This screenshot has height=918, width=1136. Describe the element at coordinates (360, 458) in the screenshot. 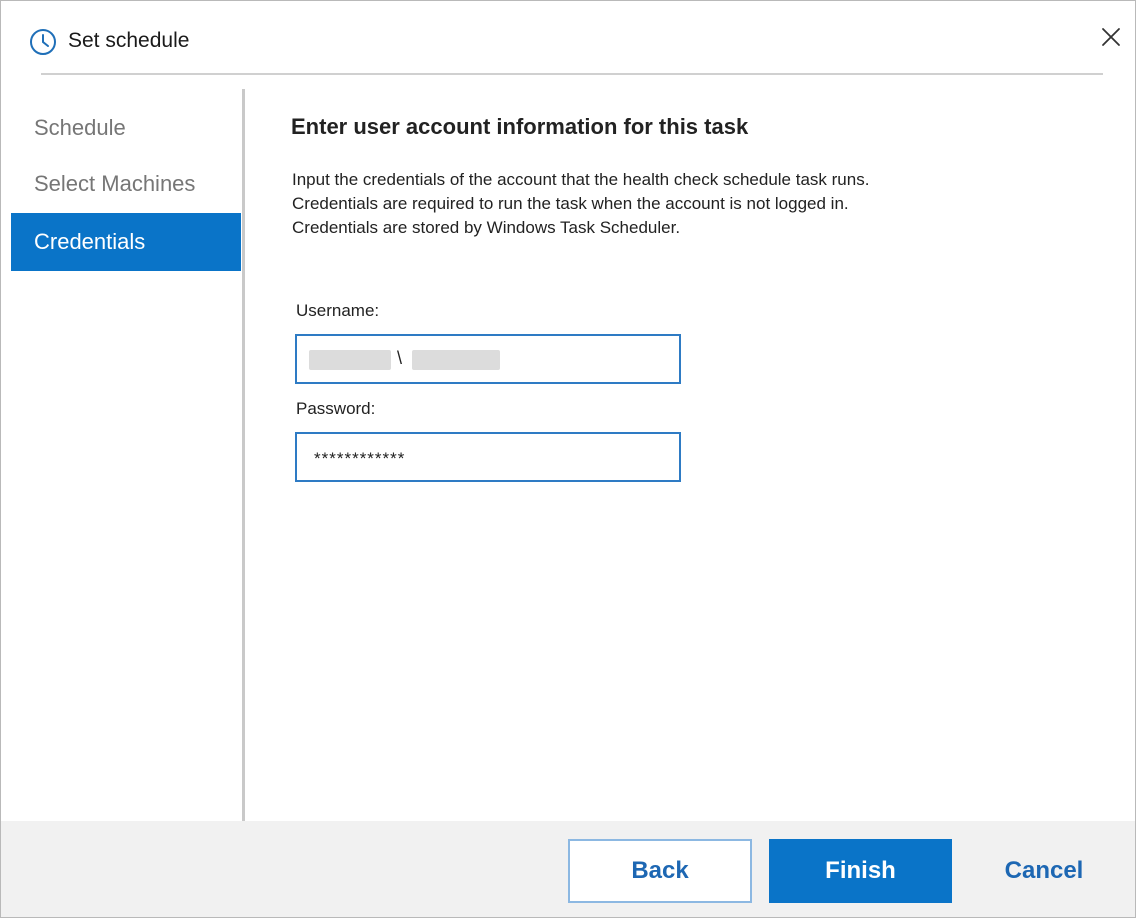

I see `password-value: ************` at that location.